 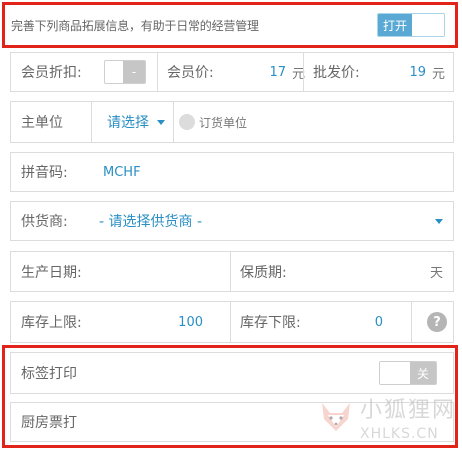 What do you see at coordinates (232, 271) in the screenshot?
I see `dates-row: 生产日期: 保质期: 天` at bounding box center [232, 271].